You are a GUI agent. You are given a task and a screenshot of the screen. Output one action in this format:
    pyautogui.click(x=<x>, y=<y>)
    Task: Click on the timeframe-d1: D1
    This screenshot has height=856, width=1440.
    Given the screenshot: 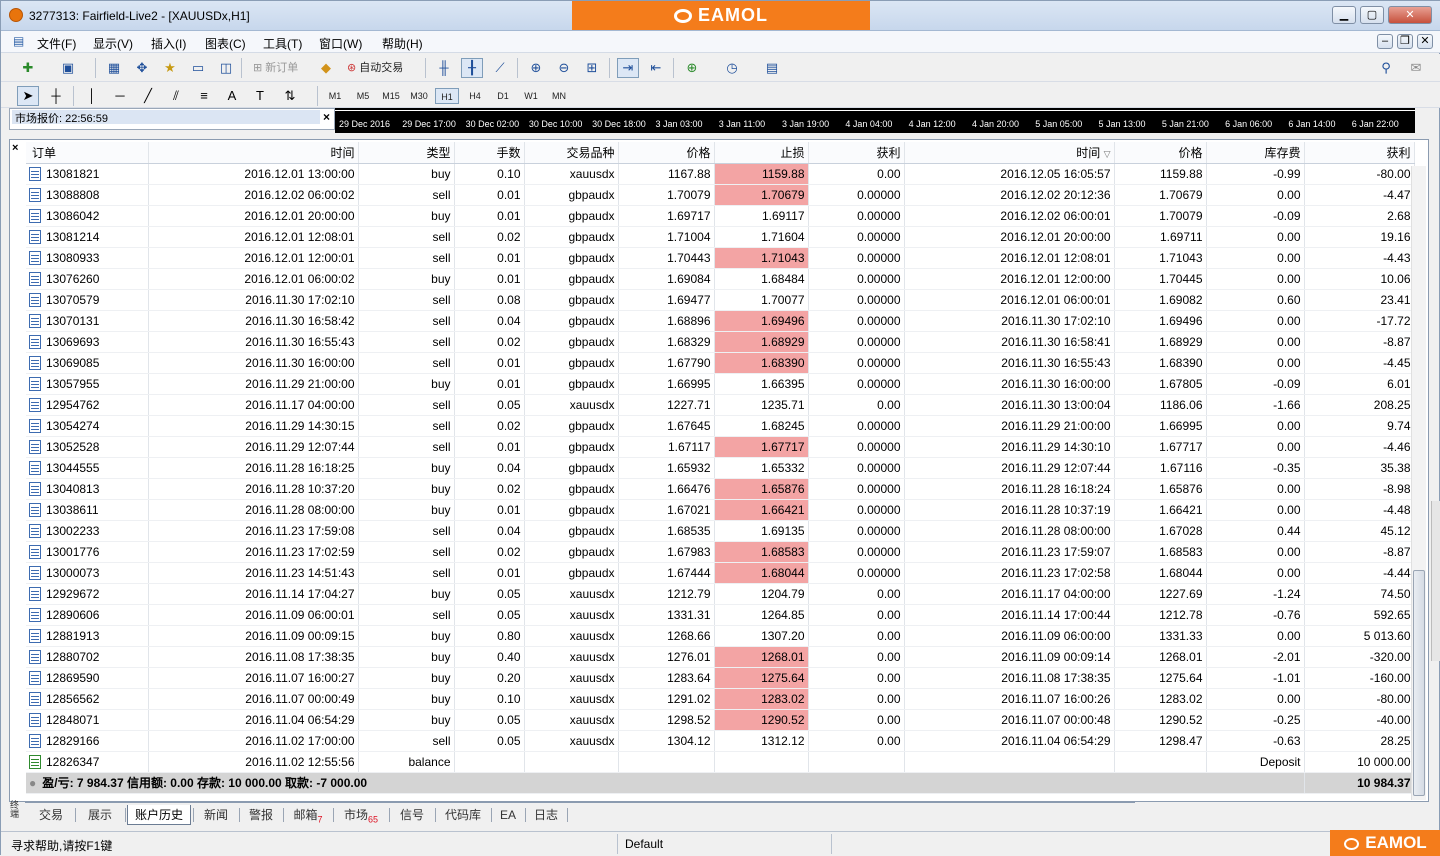 What is the action you would take?
    pyautogui.click(x=503, y=96)
    